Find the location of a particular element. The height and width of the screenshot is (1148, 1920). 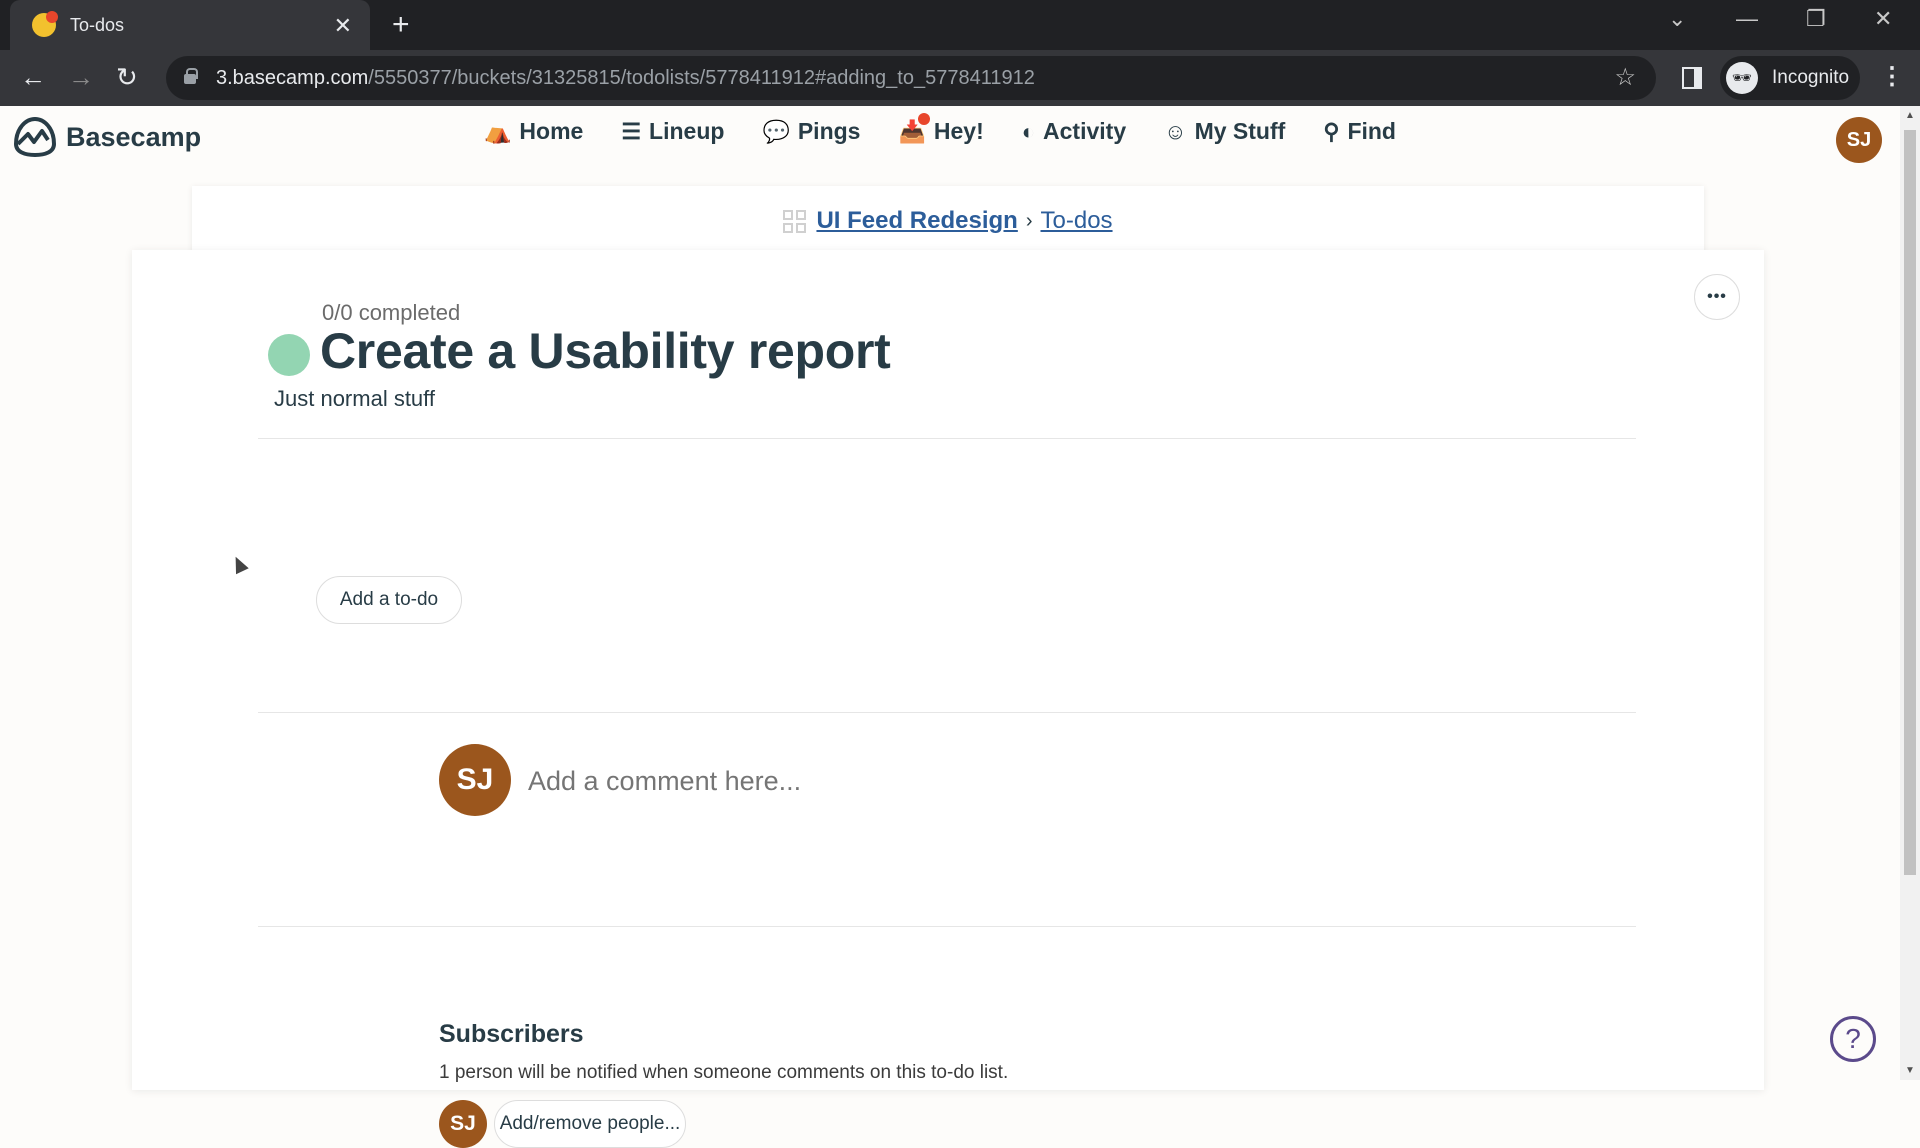

breadcrumb: UI Feed Redesign › To-dos is located at coordinates (948, 221).